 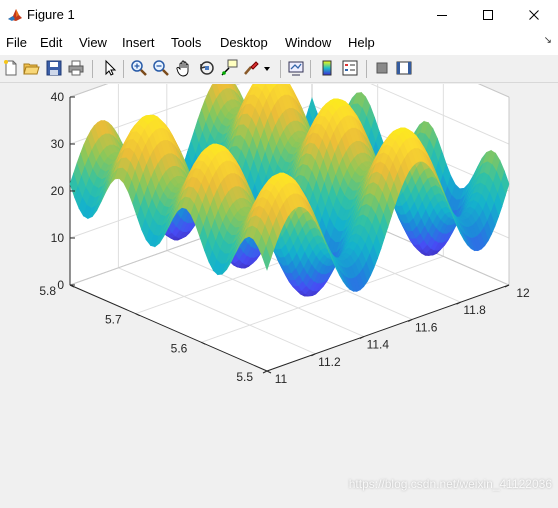 I want to click on maximize-button, so click(x=488, y=15).